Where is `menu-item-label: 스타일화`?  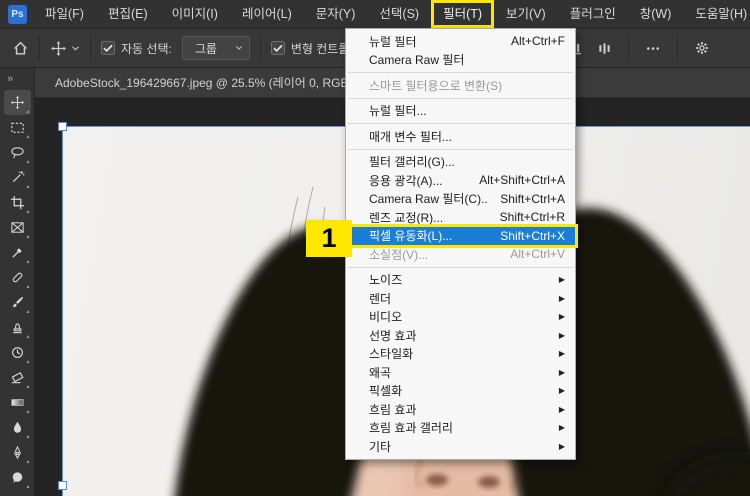
menu-item-label: 스타일화 is located at coordinates (391, 354).